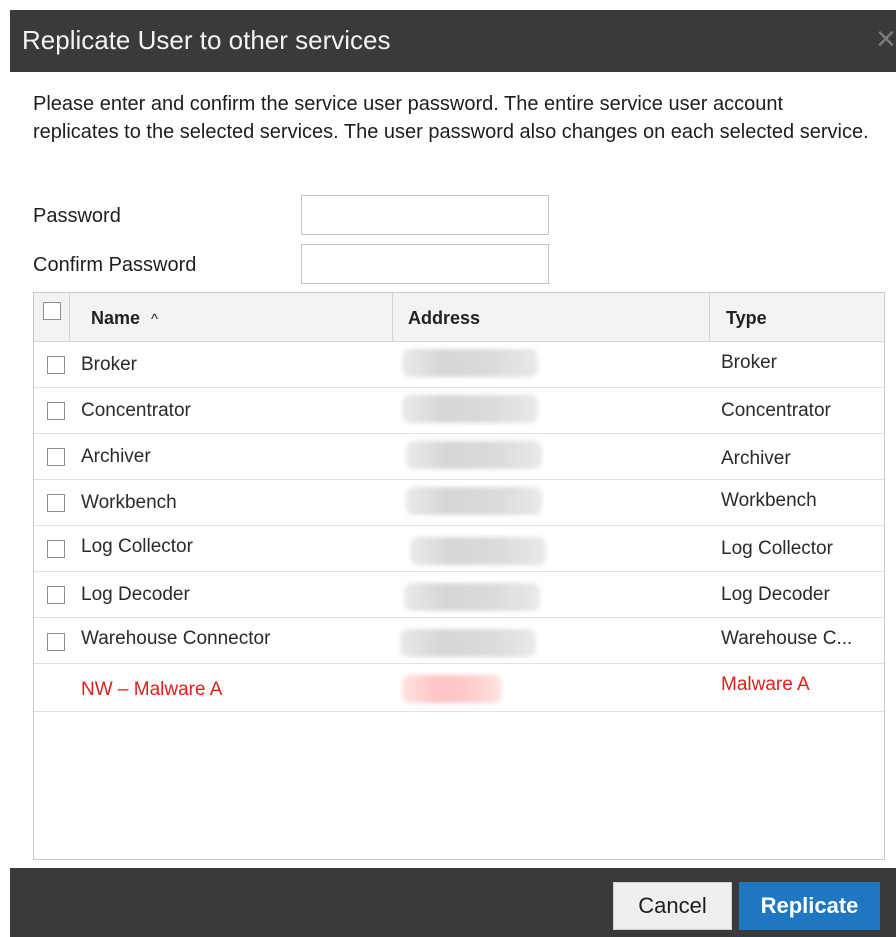 The image size is (896, 937). I want to click on close-icon: ×, so click(886, 39).